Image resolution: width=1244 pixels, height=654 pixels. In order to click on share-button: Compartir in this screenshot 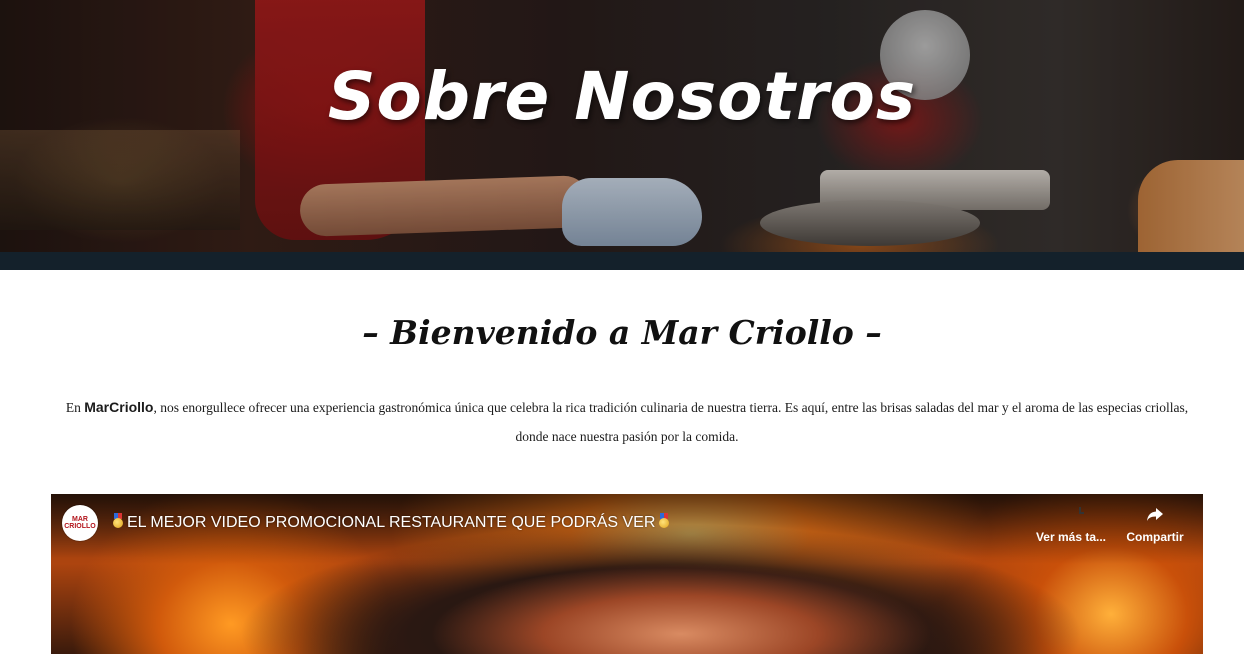, I will do `click(1155, 524)`.